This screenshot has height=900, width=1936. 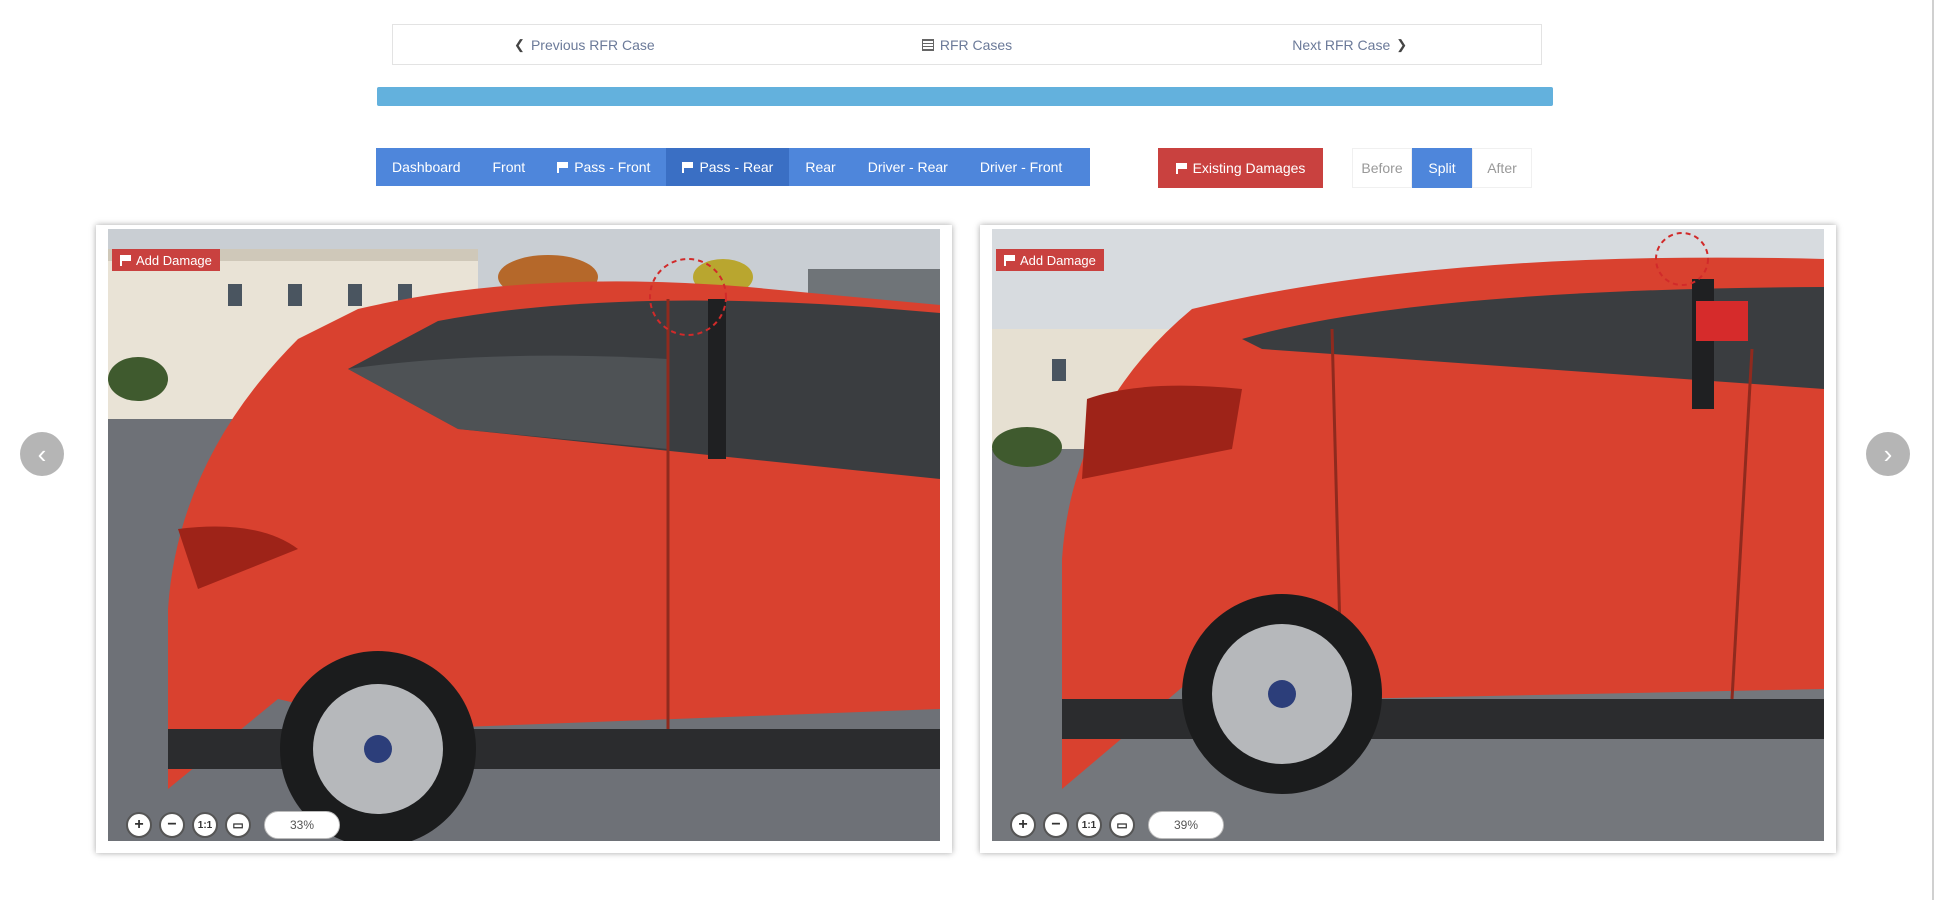 I want to click on list-icon, so click(x=927, y=44).